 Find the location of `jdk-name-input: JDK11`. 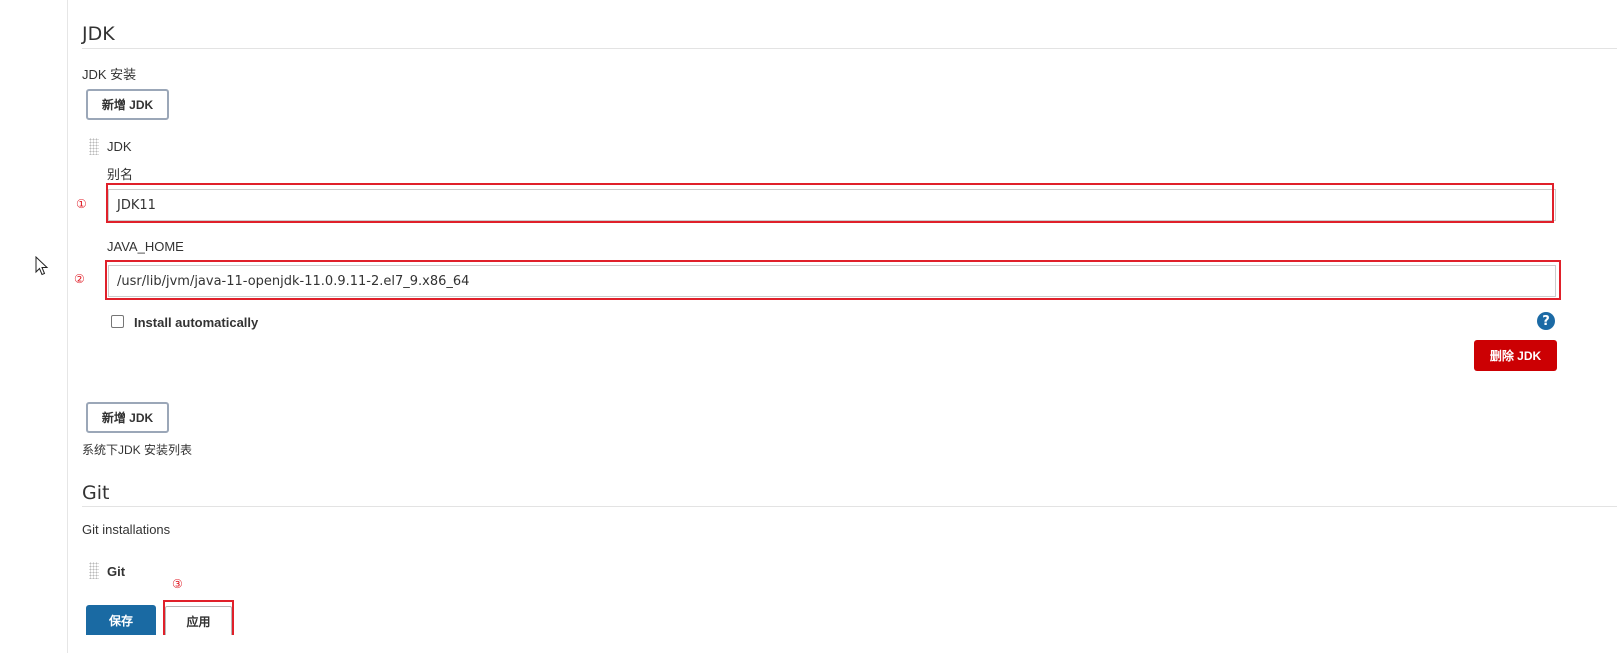

jdk-name-input: JDK11 is located at coordinates (832, 205).